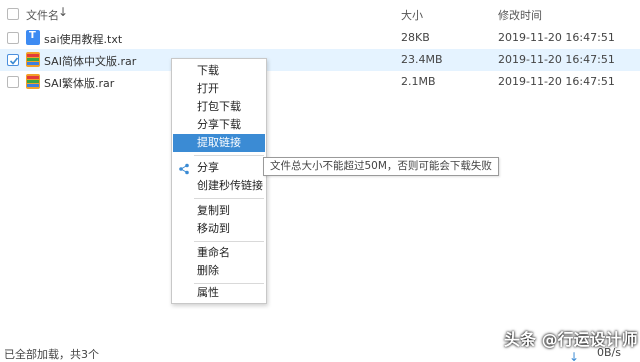 Image resolution: width=640 pixels, height=362 pixels. What do you see at coordinates (520, 15) in the screenshot?
I see `modified-column-header: 修改时间` at bounding box center [520, 15].